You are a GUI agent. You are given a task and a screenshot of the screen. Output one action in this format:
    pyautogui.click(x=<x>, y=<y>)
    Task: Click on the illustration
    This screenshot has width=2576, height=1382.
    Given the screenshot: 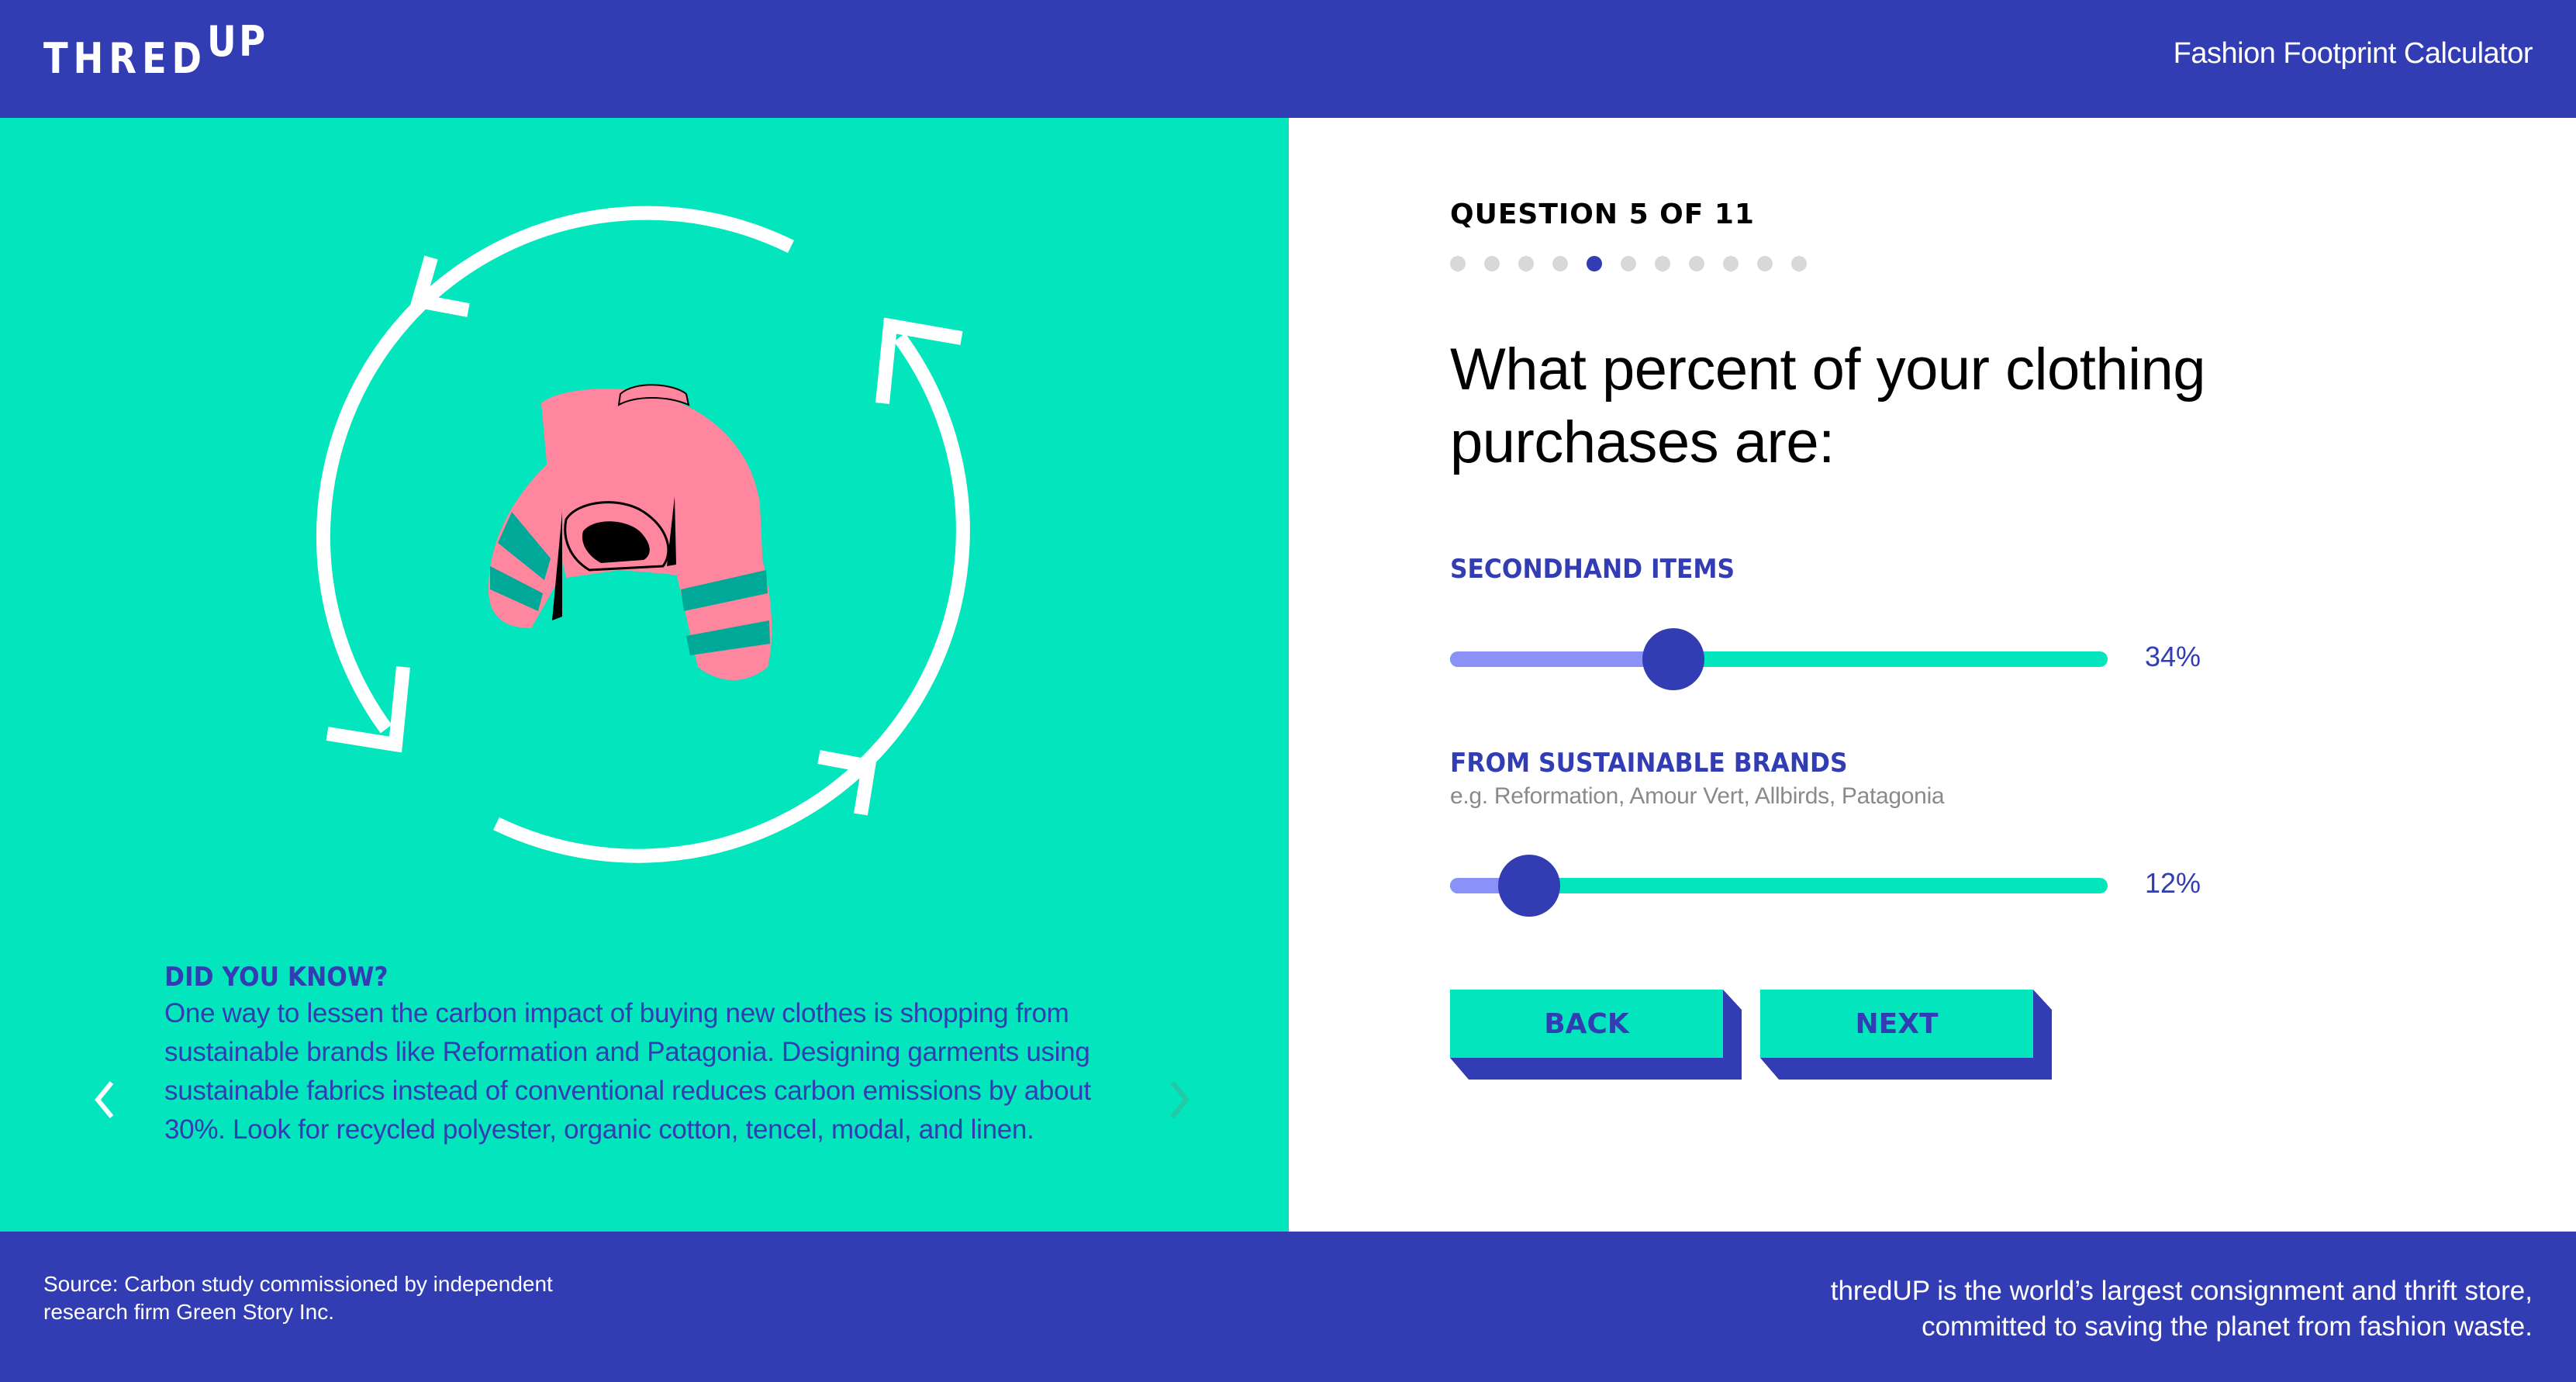 What is the action you would take?
    pyautogui.click(x=643, y=534)
    